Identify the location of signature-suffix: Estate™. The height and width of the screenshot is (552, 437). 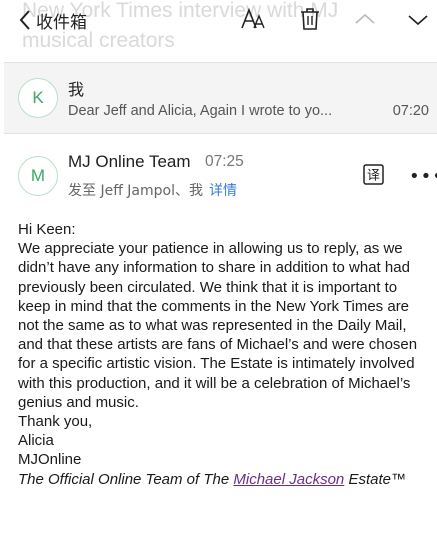
(375, 479).